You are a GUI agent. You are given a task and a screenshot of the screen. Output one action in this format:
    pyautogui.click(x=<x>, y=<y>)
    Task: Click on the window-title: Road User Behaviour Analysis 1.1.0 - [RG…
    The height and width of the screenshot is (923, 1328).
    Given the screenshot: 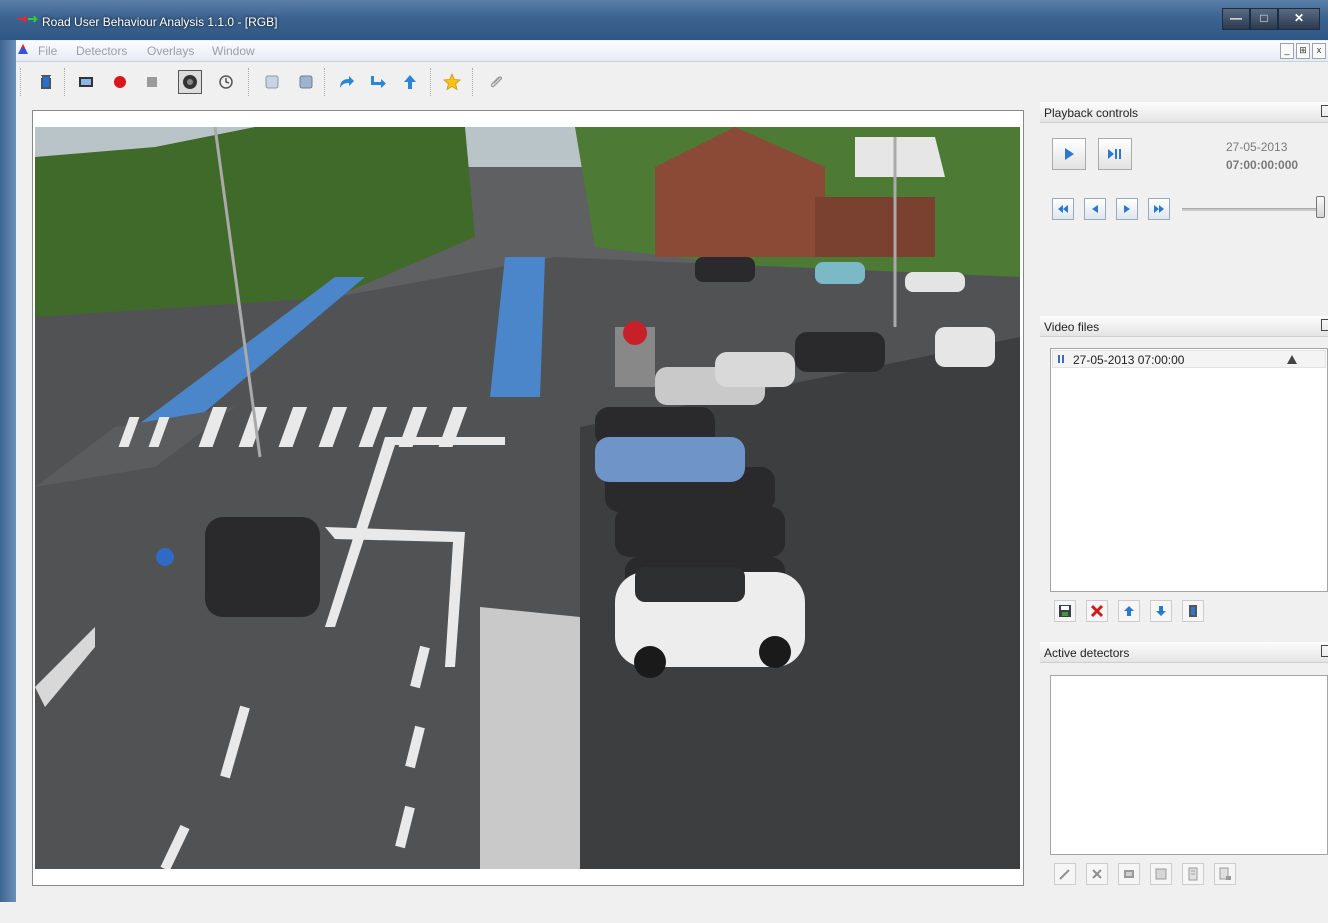 What is the action you would take?
    pyautogui.click(x=160, y=22)
    